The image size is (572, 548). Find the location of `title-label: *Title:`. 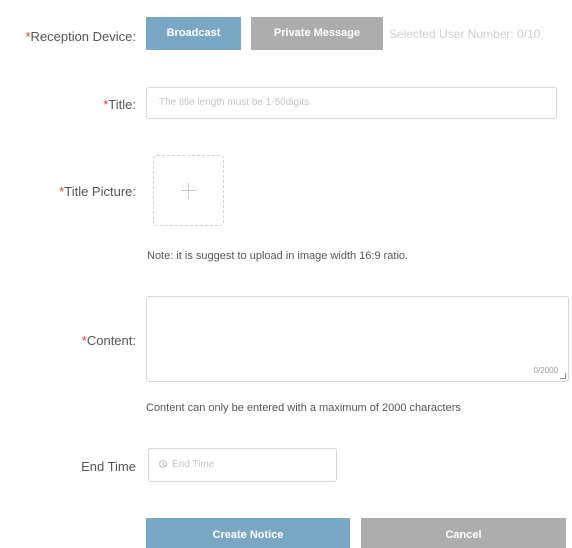

title-label: *Title: is located at coordinates (119, 104).